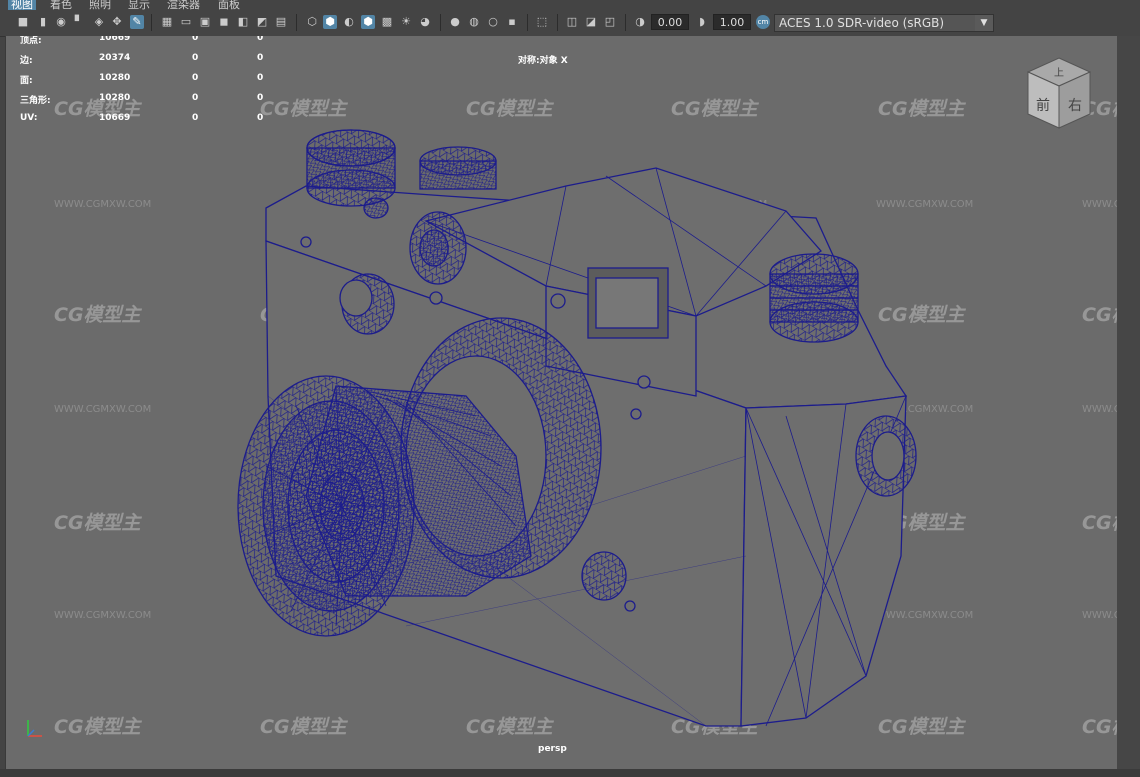 The height and width of the screenshot is (777, 1140). What do you see at coordinates (100, 5) in the screenshot?
I see `menu-lighting: 照明` at bounding box center [100, 5].